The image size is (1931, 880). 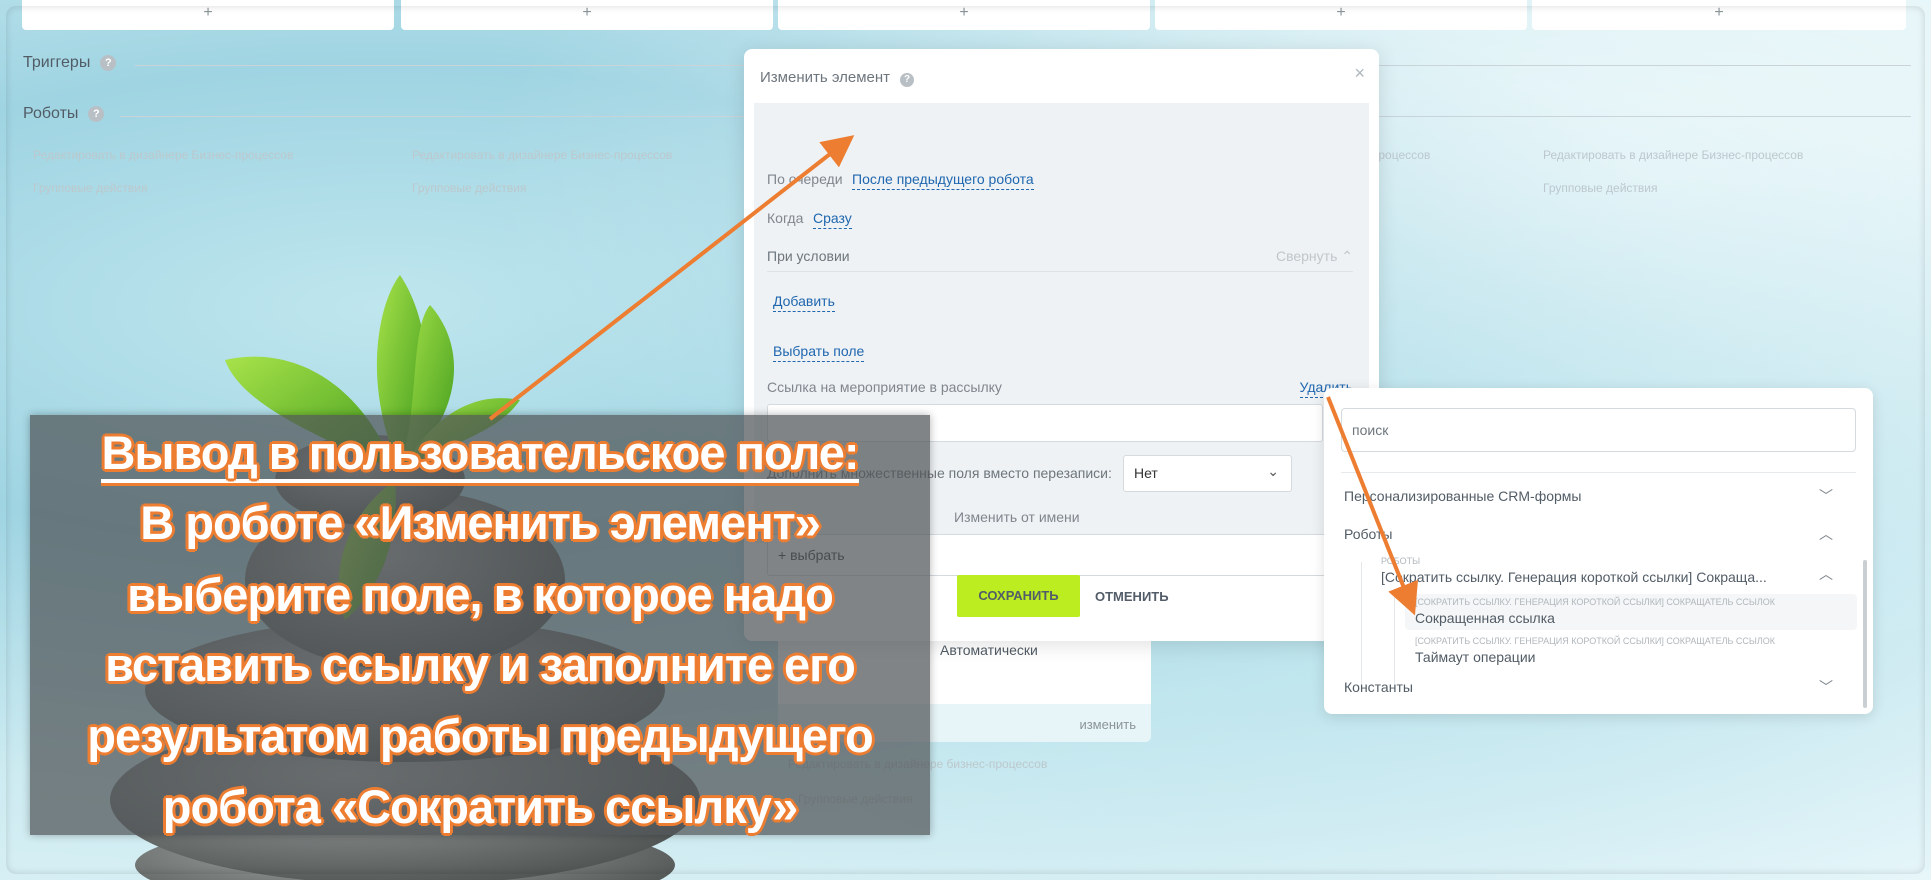 What do you see at coordinates (1475, 657) in the screenshot?
I see `field-label: Таймаут операции` at bounding box center [1475, 657].